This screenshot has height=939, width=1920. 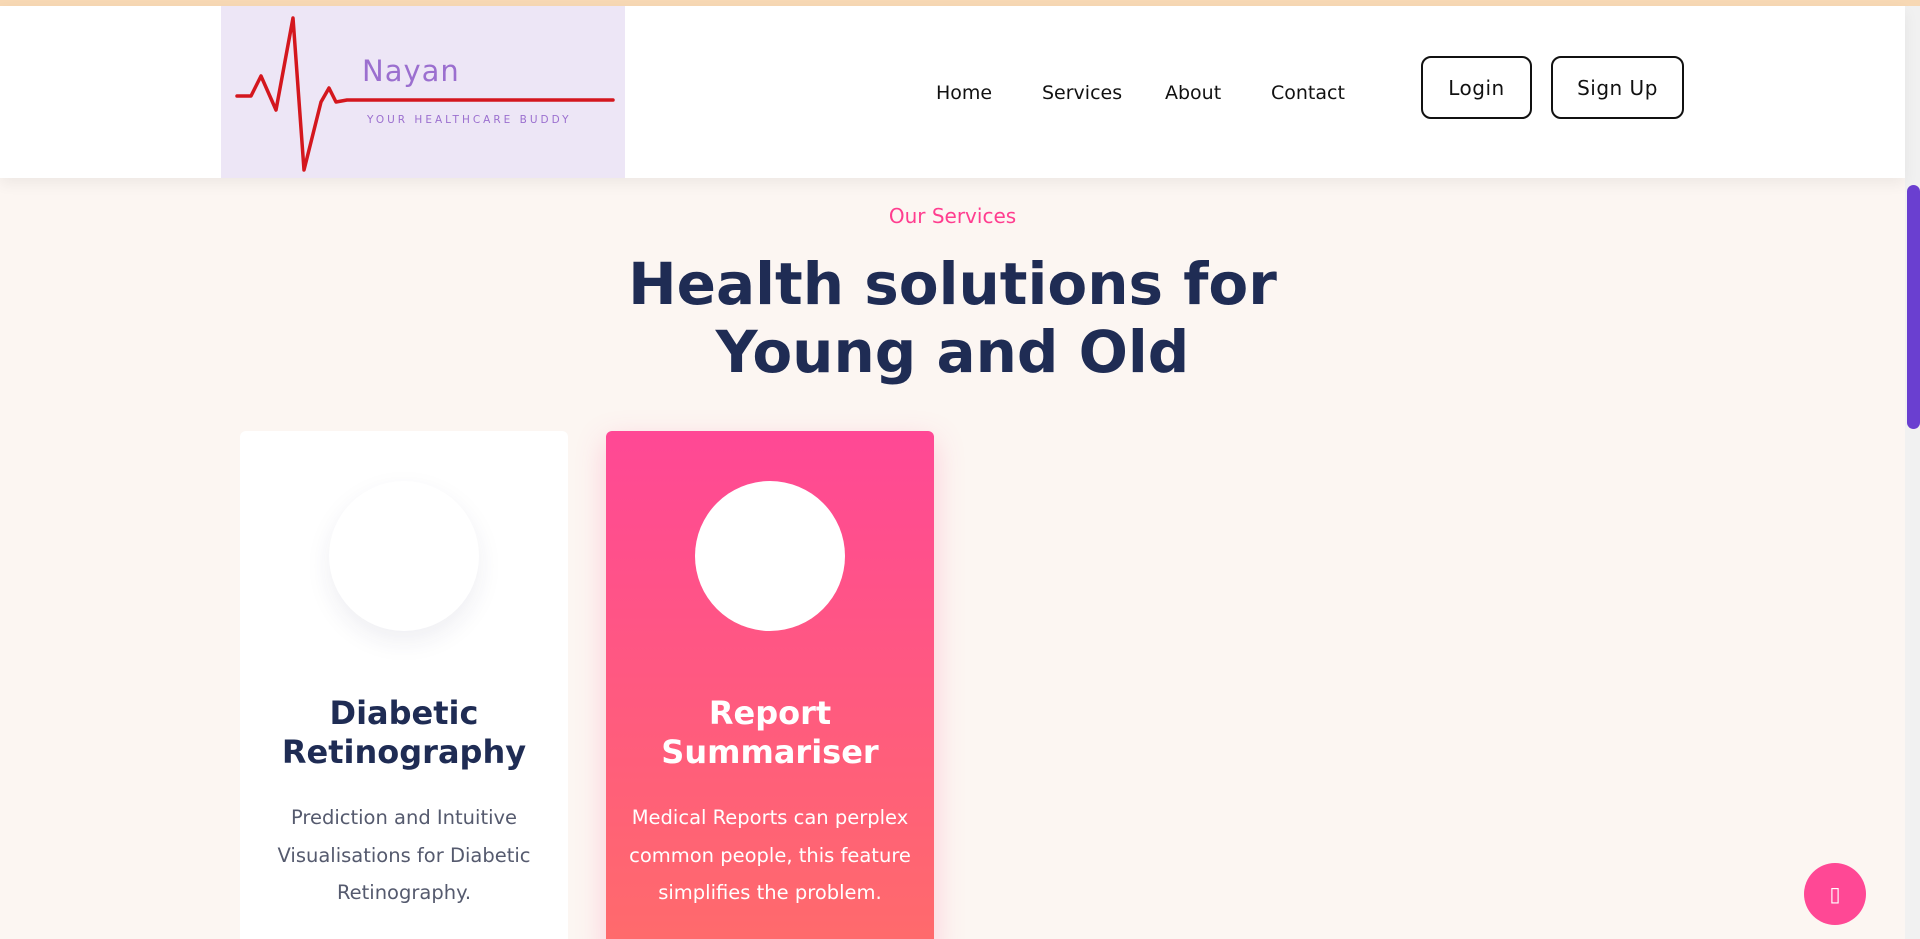 I want to click on nav-contact: Contact, so click(x=1308, y=93).